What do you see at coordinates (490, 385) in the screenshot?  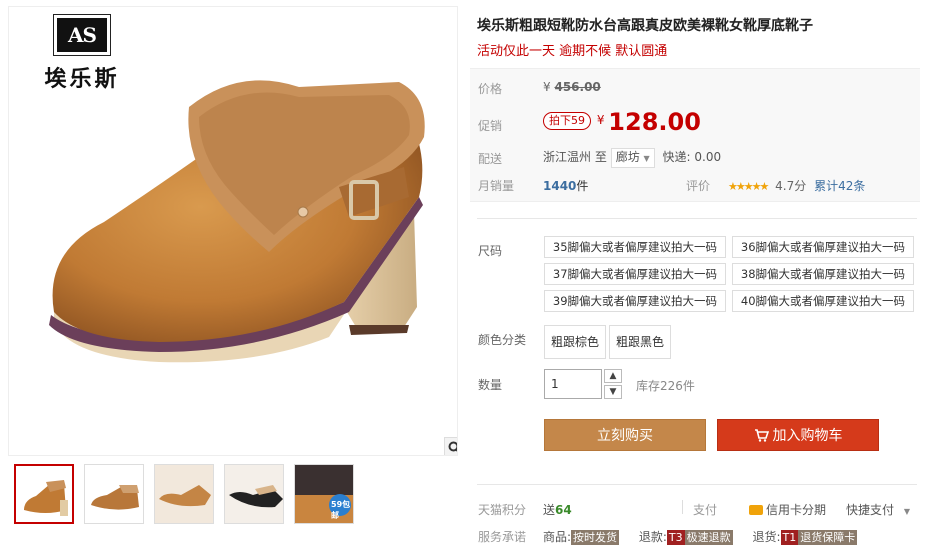 I see `quantity-label: 数量` at bounding box center [490, 385].